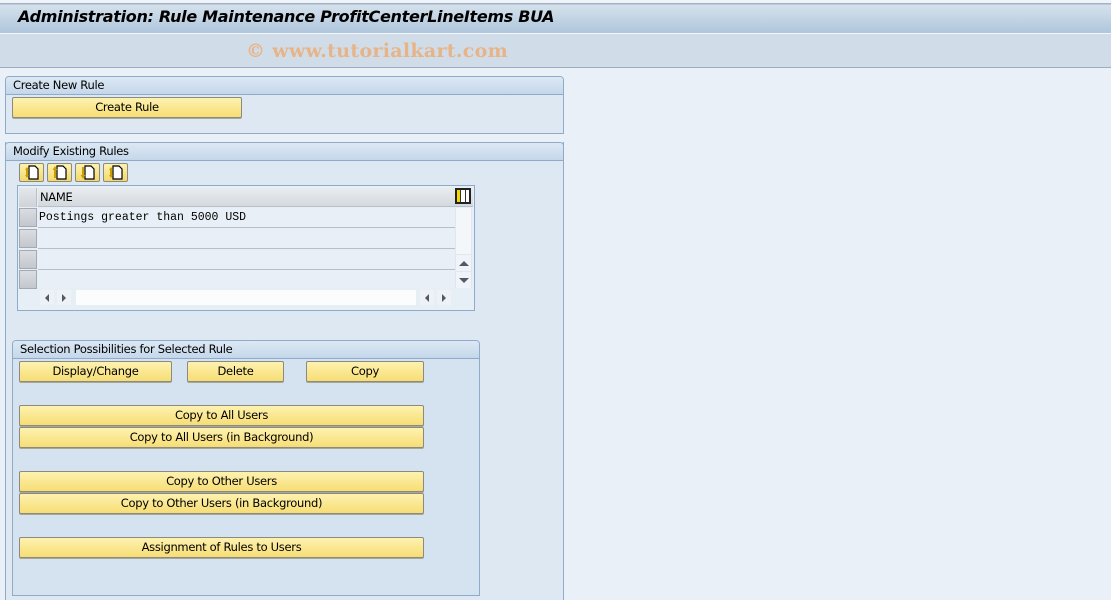 The height and width of the screenshot is (600, 1111). What do you see at coordinates (127, 107) in the screenshot?
I see `create-rule-button: Create Rule` at bounding box center [127, 107].